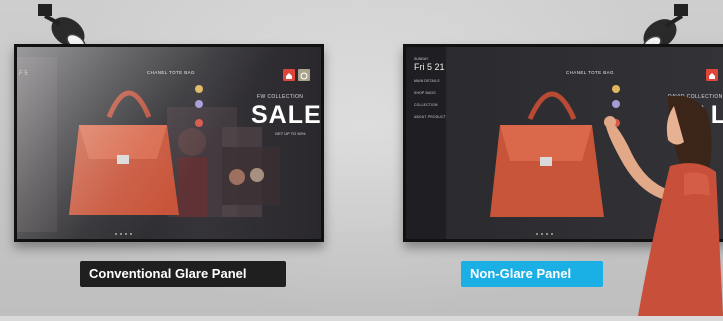 The height and width of the screenshot is (321, 723). Describe the element at coordinates (532, 274) in the screenshot. I see `non-glare-label: Non-Glare Panel` at that location.